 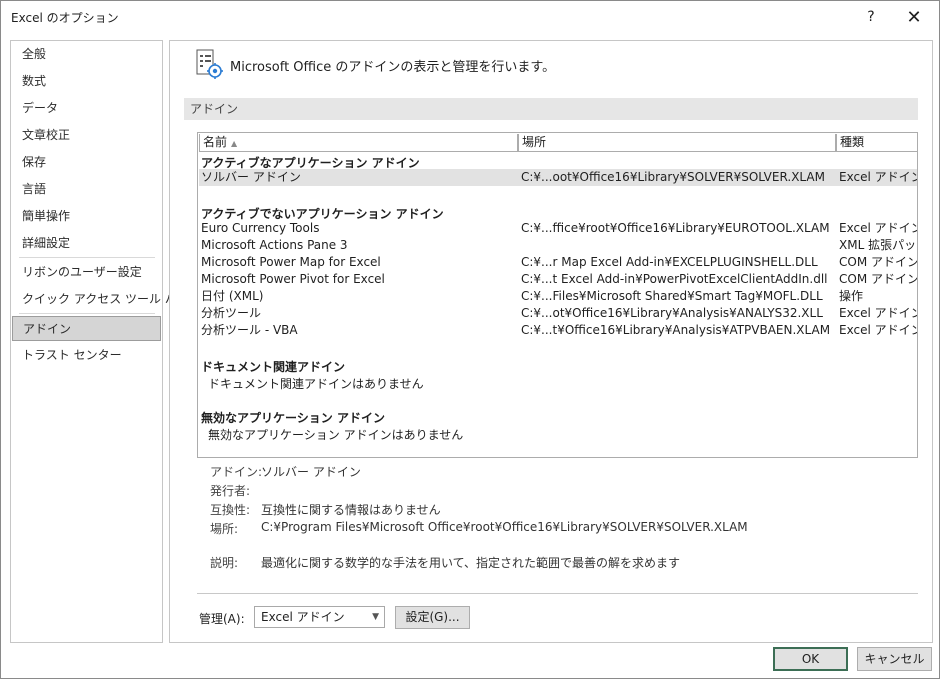 What do you see at coordinates (100, 299) in the screenshot?
I see `nav-item-quick-access-toolbar: クイック アクセス ツール バー` at bounding box center [100, 299].